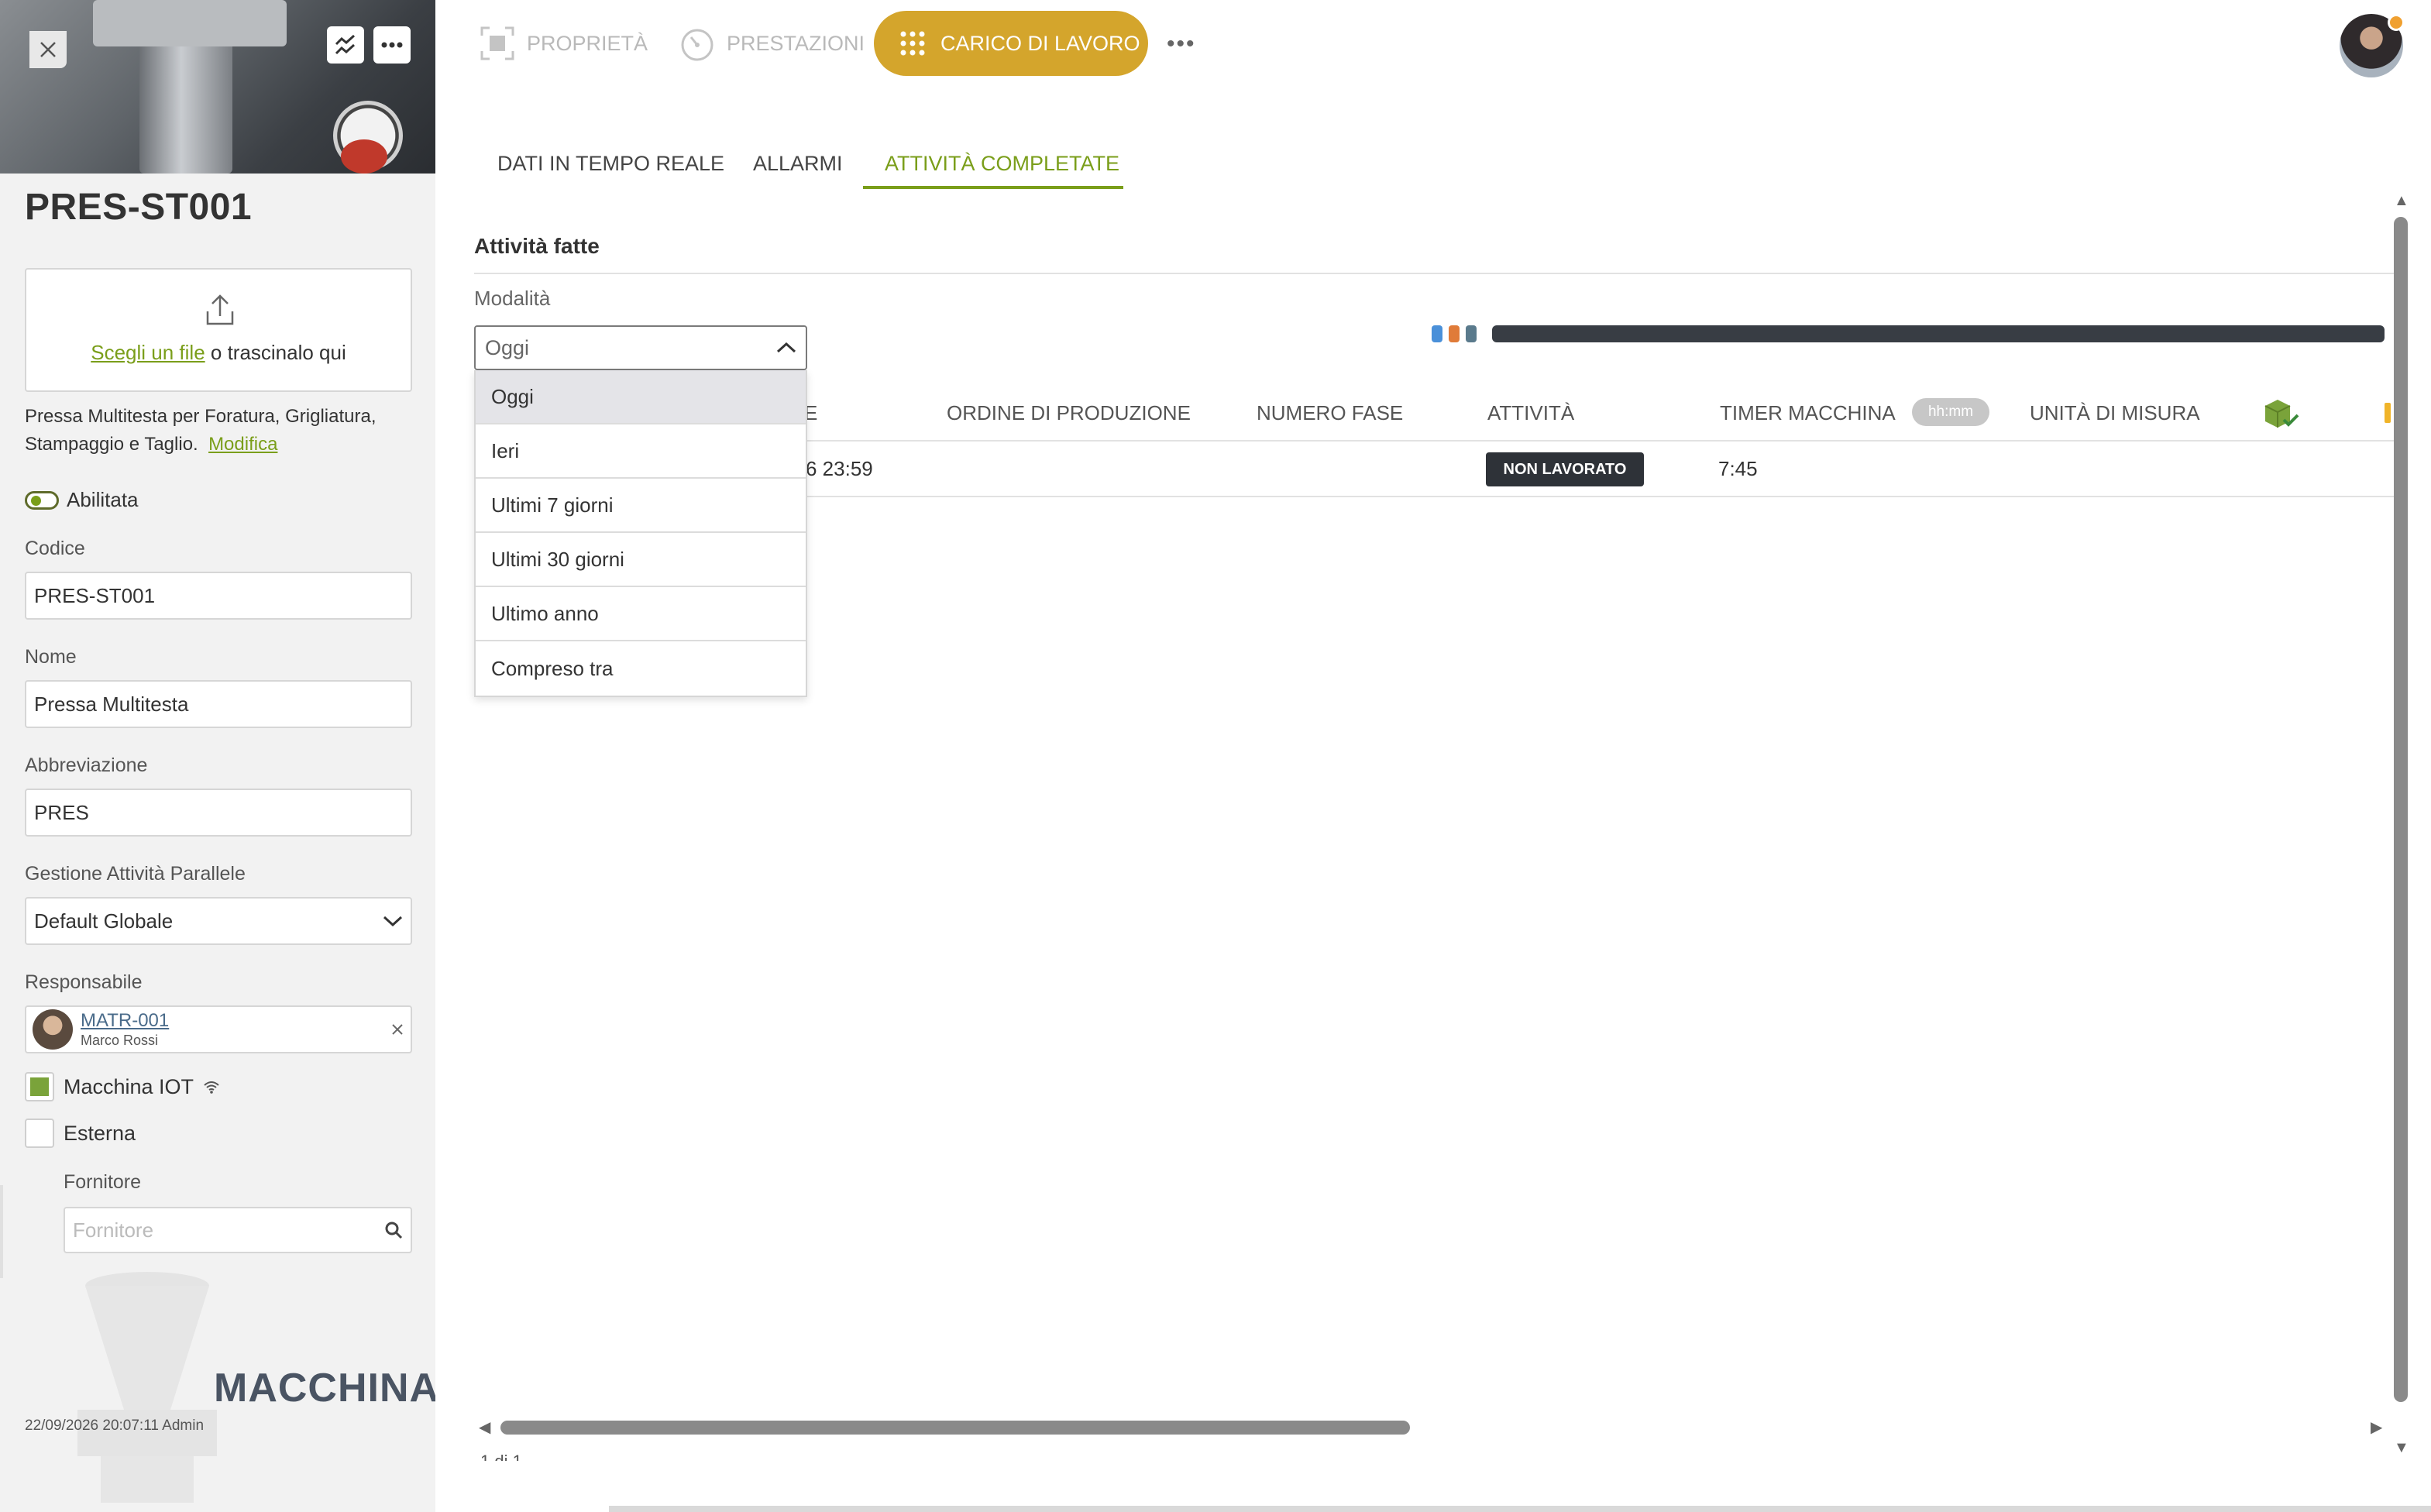 The image size is (2431, 1512). I want to click on clear-icon, so click(397, 1029).